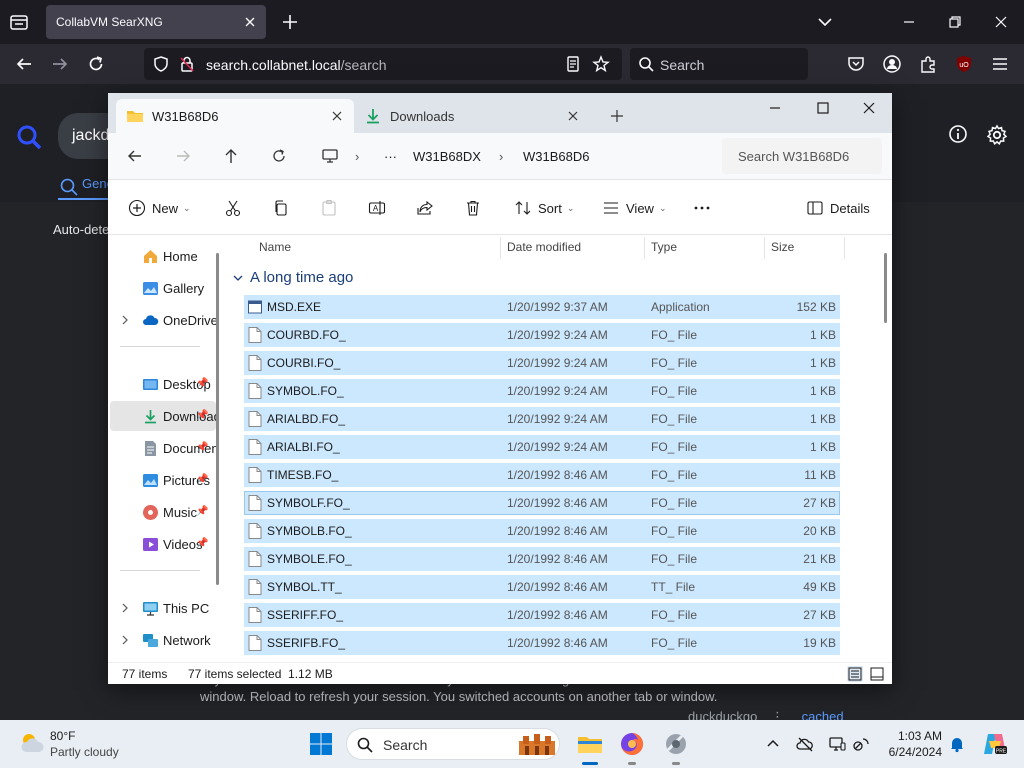 The width and height of the screenshot is (1024, 768). What do you see at coordinates (773, 744) in the screenshot?
I see `chevron-up-icon` at bounding box center [773, 744].